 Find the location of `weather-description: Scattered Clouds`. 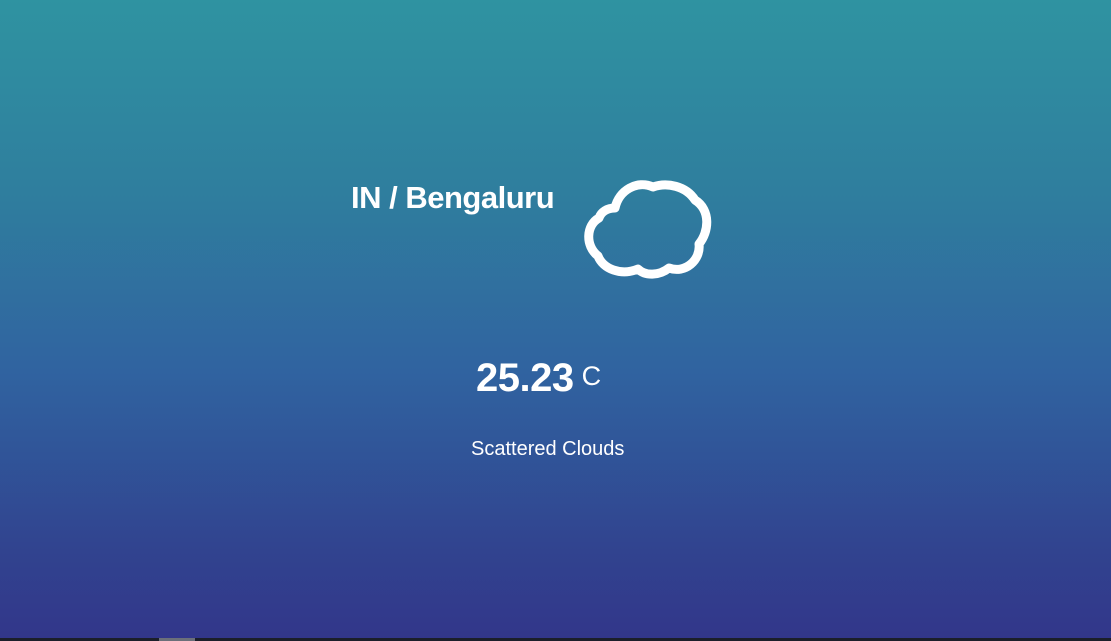

weather-description: Scattered Clouds is located at coordinates (548, 449).